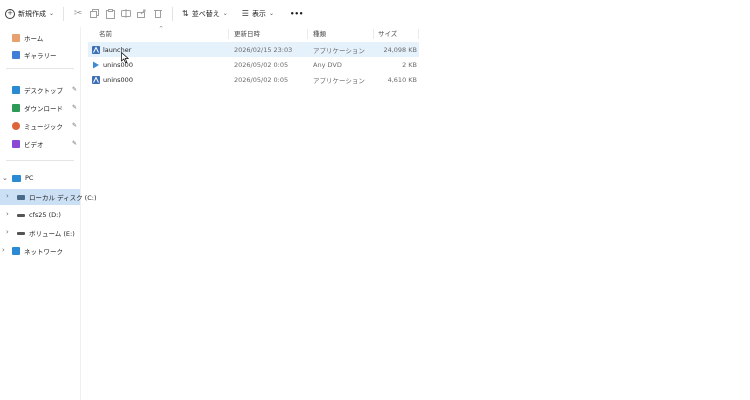 The width and height of the screenshot is (750, 400). I want to click on column-header-size: サイズ, so click(387, 33).